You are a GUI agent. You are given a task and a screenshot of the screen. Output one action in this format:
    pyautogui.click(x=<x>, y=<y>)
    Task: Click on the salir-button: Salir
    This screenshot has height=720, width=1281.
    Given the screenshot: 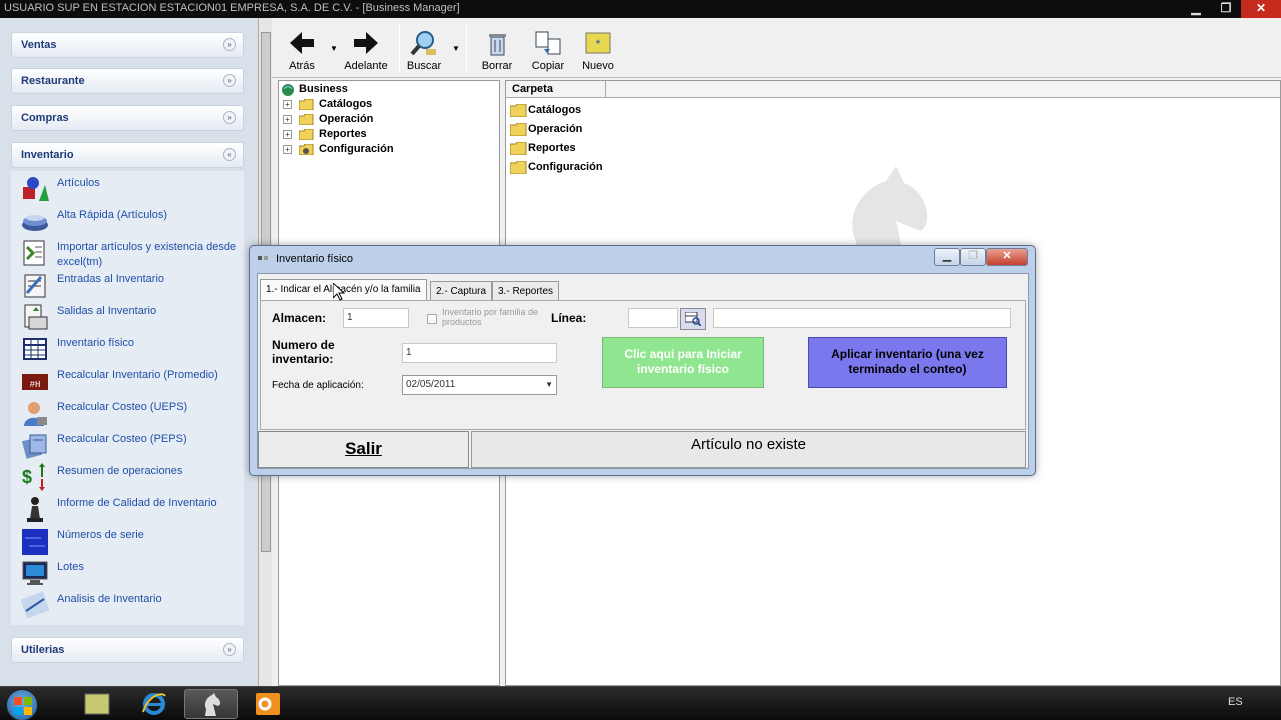 What is the action you would take?
    pyautogui.click(x=363, y=449)
    